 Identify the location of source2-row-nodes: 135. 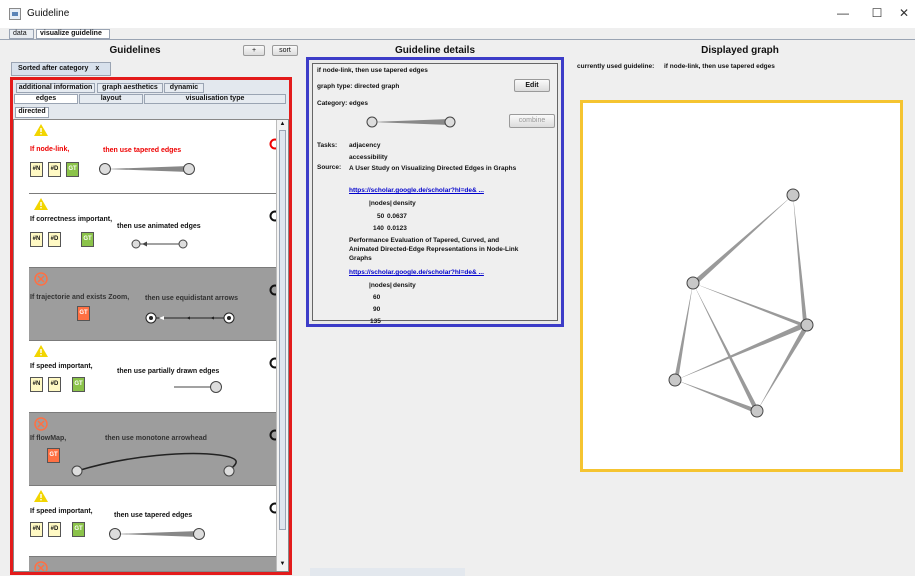
(375, 321).